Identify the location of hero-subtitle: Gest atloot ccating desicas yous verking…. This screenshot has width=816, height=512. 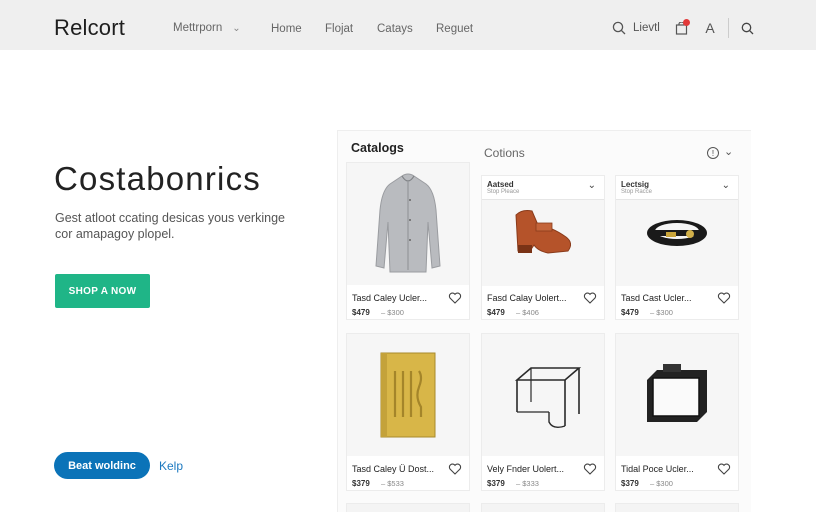
(170, 226).